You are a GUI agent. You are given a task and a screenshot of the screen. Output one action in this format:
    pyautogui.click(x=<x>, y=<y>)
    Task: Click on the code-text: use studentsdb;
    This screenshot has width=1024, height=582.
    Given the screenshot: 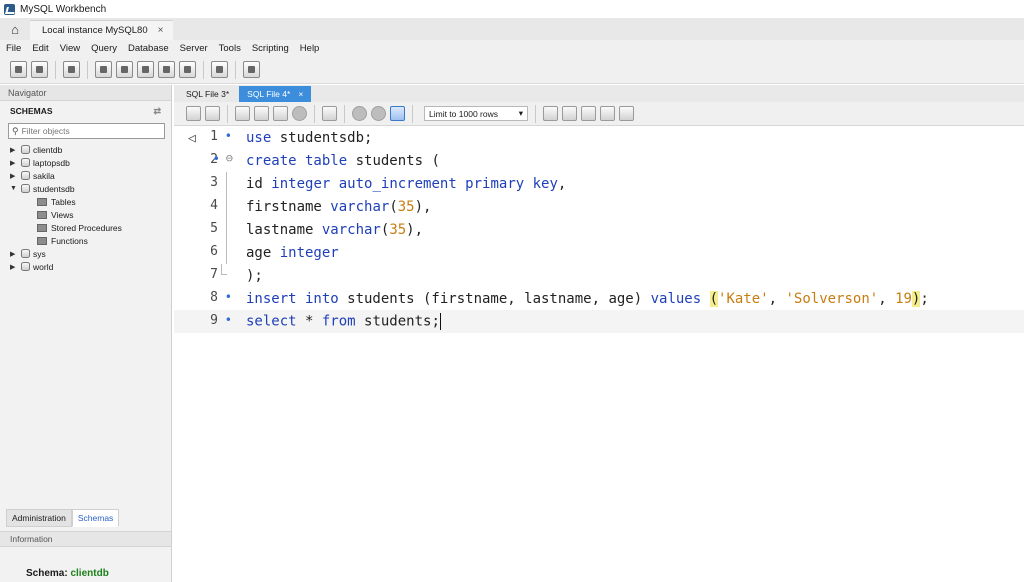 What is the action you would take?
    pyautogui.click(x=309, y=137)
    